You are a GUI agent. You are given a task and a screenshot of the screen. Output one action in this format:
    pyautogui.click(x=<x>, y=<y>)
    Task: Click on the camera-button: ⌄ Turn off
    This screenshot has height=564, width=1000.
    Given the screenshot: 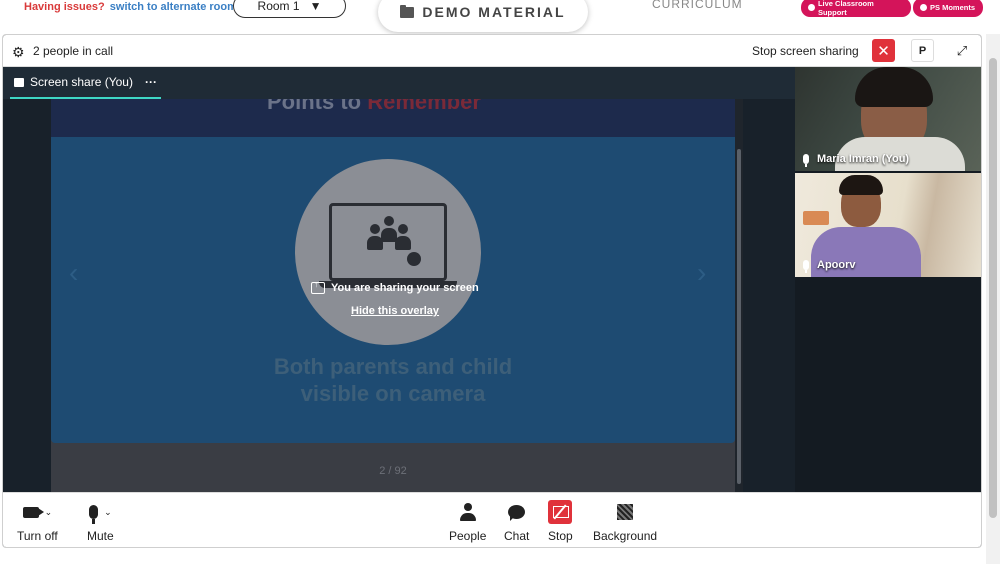 What is the action you would take?
    pyautogui.click(x=37, y=522)
    